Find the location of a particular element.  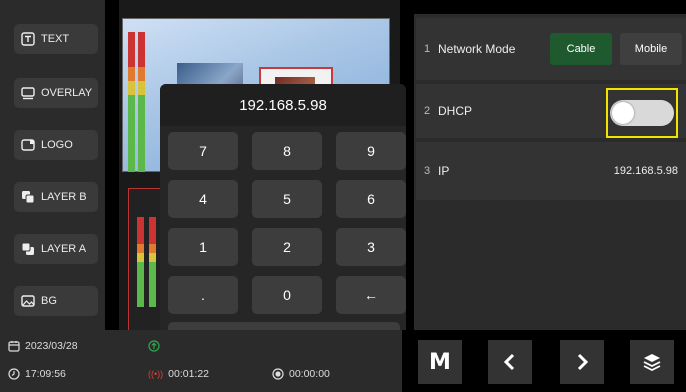

toggle-knob is located at coordinates (623, 113).